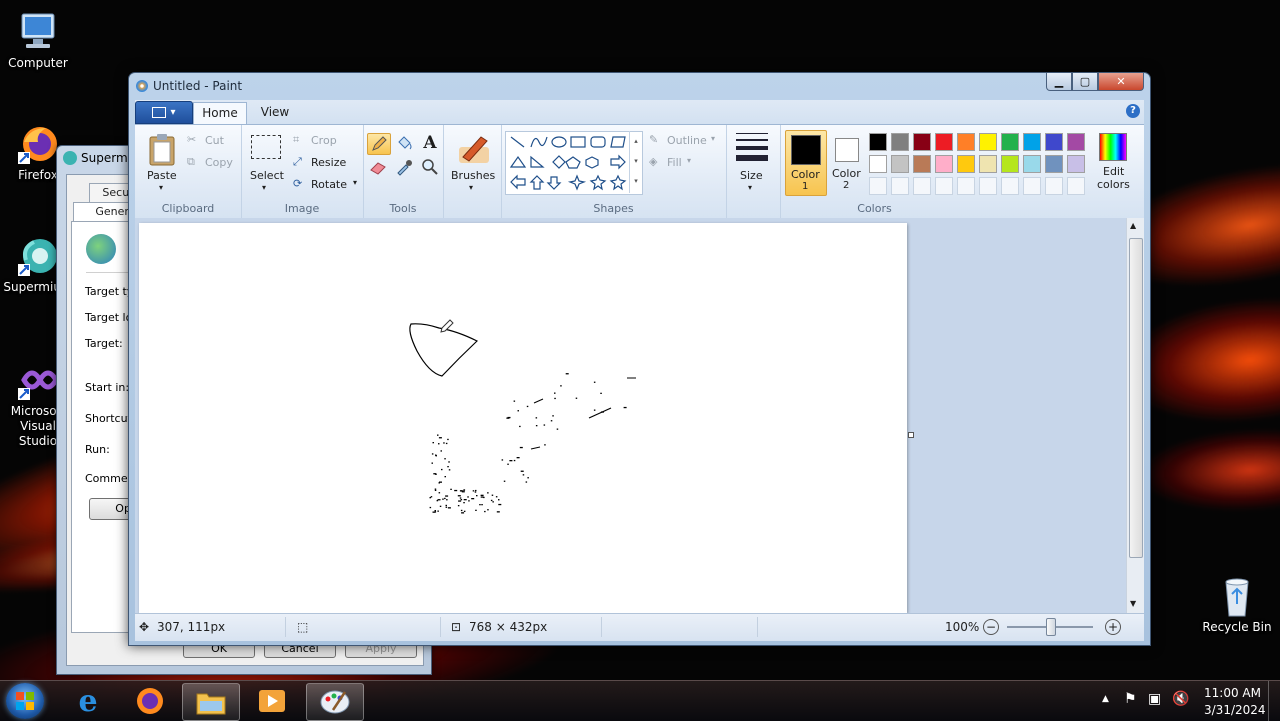  Describe the element at coordinates (38, 40) in the screenshot. I see `desktop-icon-computer: Computer` at that location.